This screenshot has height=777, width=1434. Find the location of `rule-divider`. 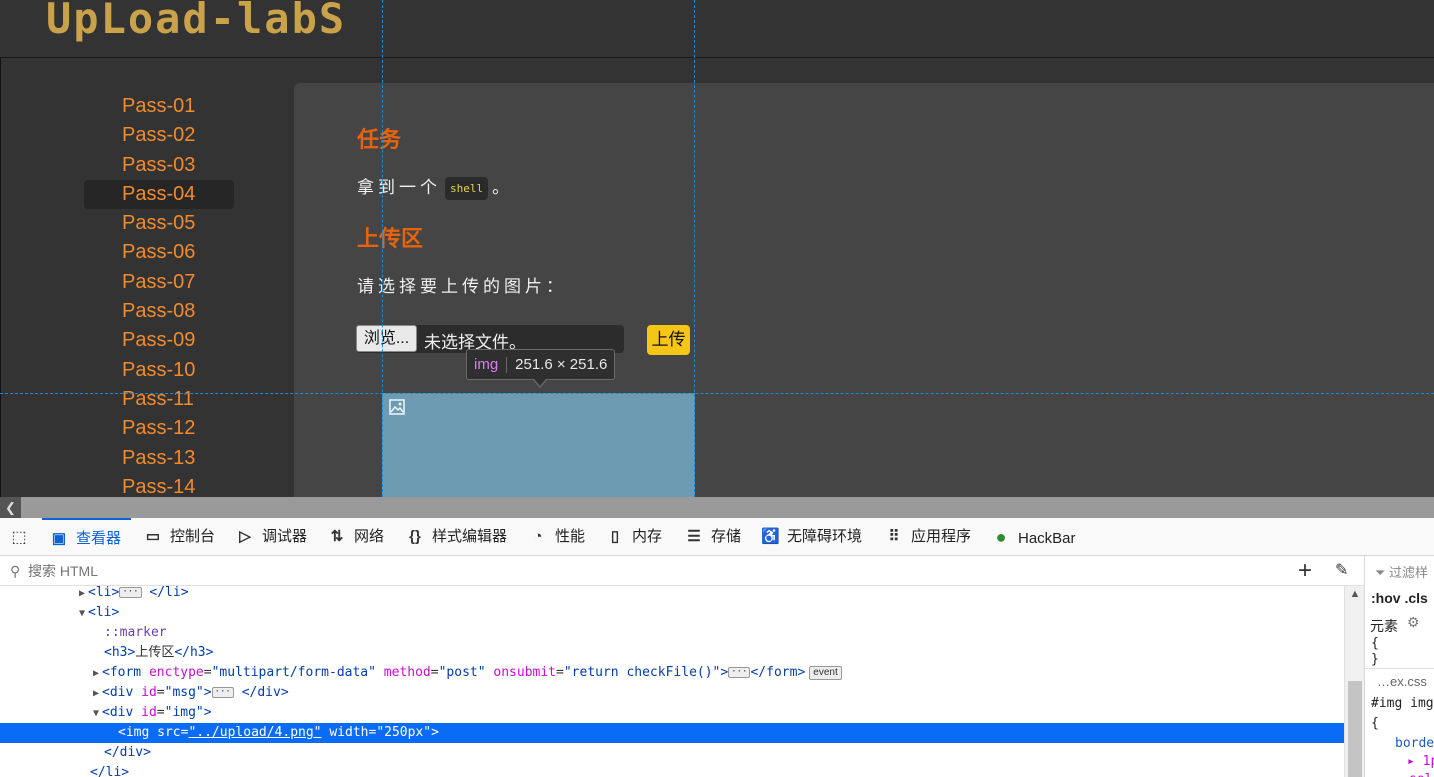

rule-divider is located at coordinates (1399, 668).